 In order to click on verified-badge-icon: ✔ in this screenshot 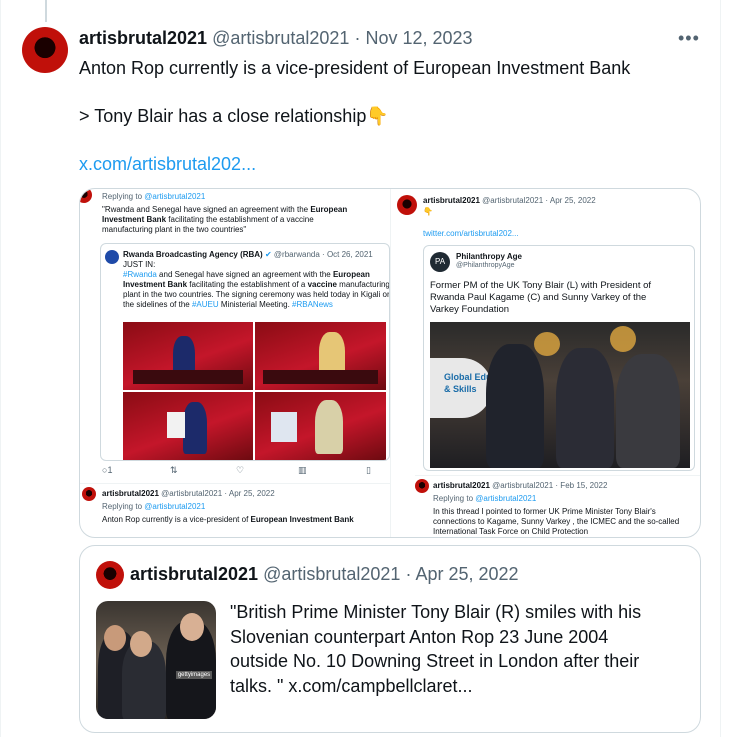, I will do `click(268, 254)`.